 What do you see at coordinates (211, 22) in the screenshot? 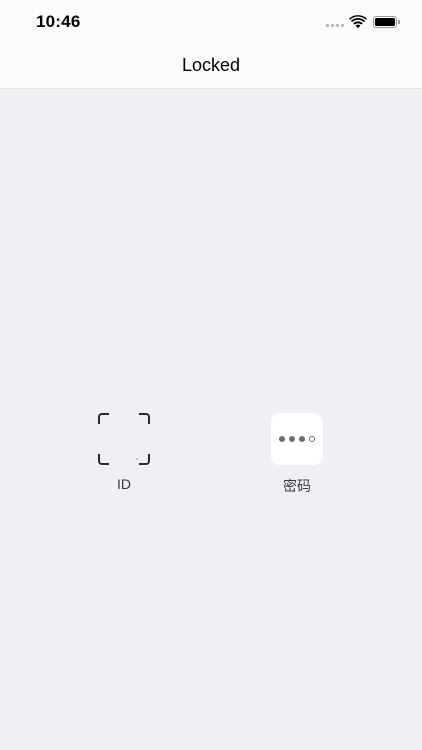
I see `status-bar: 10:46` at bounding box center [211, 22].